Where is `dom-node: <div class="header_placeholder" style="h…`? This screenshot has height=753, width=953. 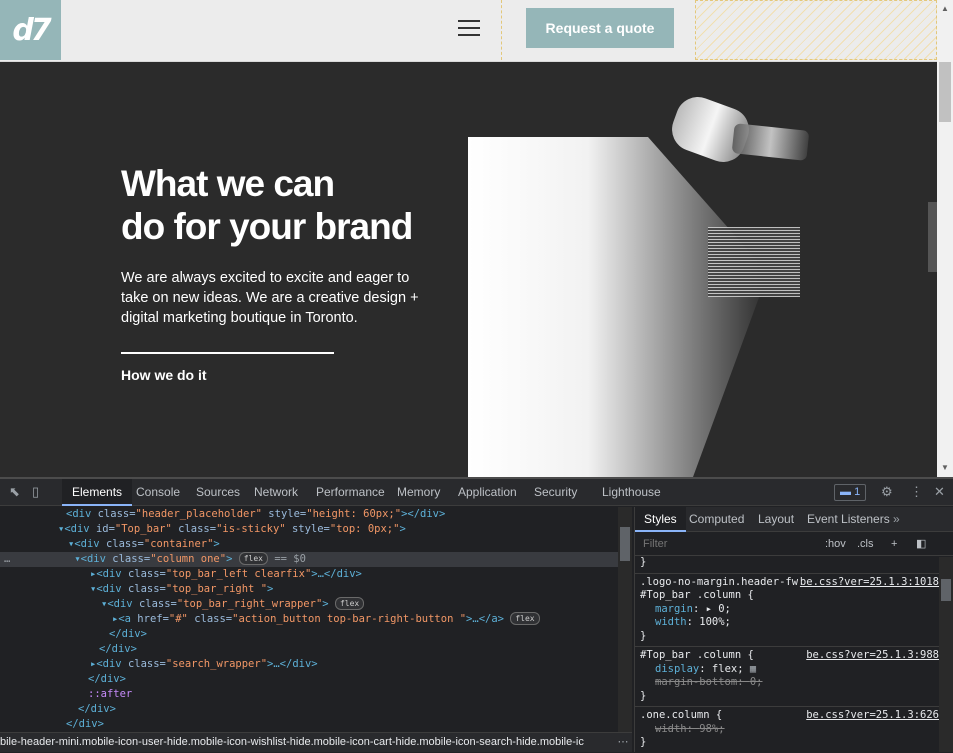
dom-node: <div class="header_placeholder" style="h… is located at coordinates (309, 514).